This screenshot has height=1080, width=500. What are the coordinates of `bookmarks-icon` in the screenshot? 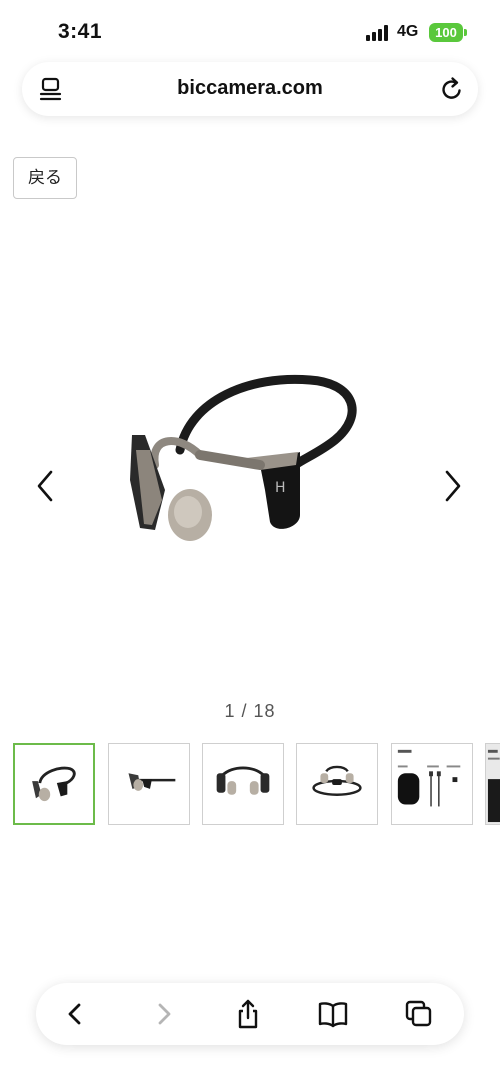 It's located at (333, 1014).